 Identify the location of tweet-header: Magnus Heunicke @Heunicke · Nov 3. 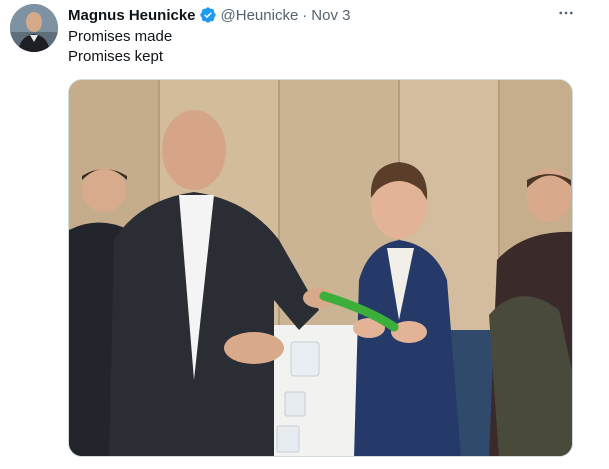
(209, 15).